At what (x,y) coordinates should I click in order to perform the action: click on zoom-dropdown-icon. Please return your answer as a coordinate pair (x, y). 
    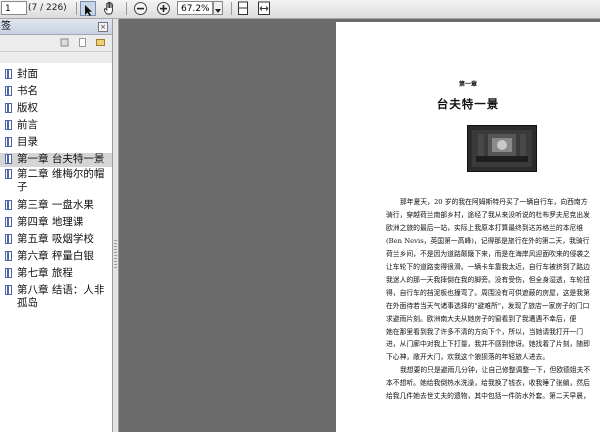
    Looking at the image, I should click on (218, 11).